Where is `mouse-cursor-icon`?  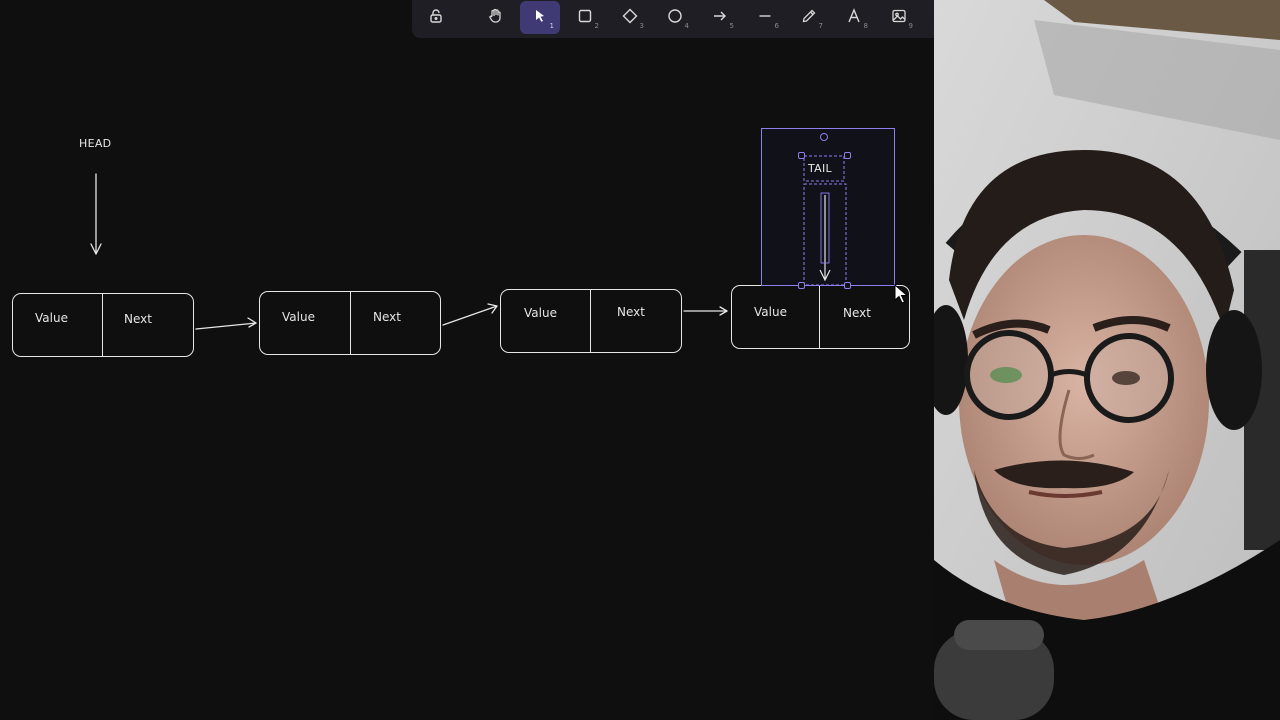
mouse-cursor-icon is located at coordinates (901, 294).